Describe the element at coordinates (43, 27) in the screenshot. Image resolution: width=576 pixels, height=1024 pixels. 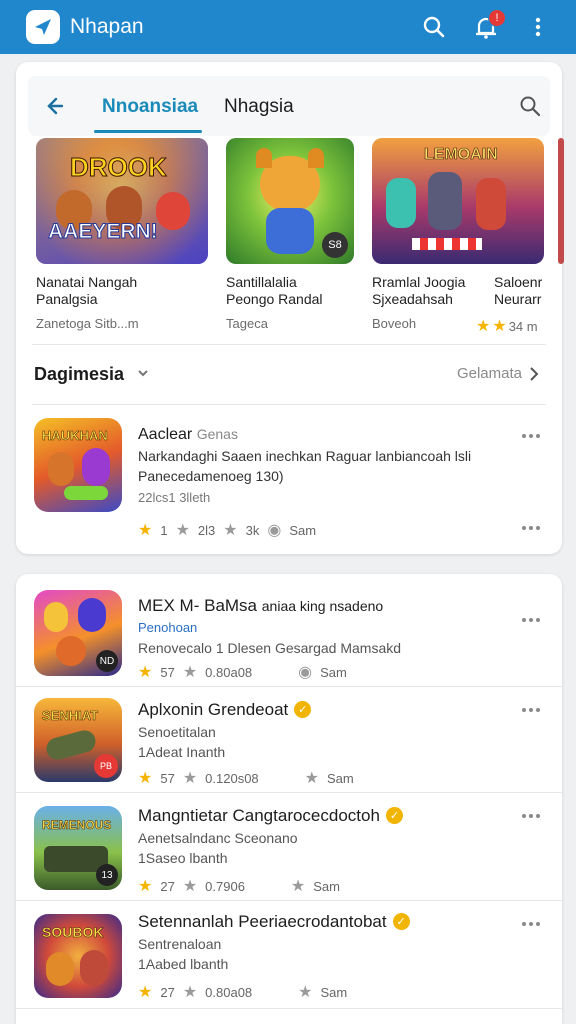
I see `app-logo-icon` at that location.